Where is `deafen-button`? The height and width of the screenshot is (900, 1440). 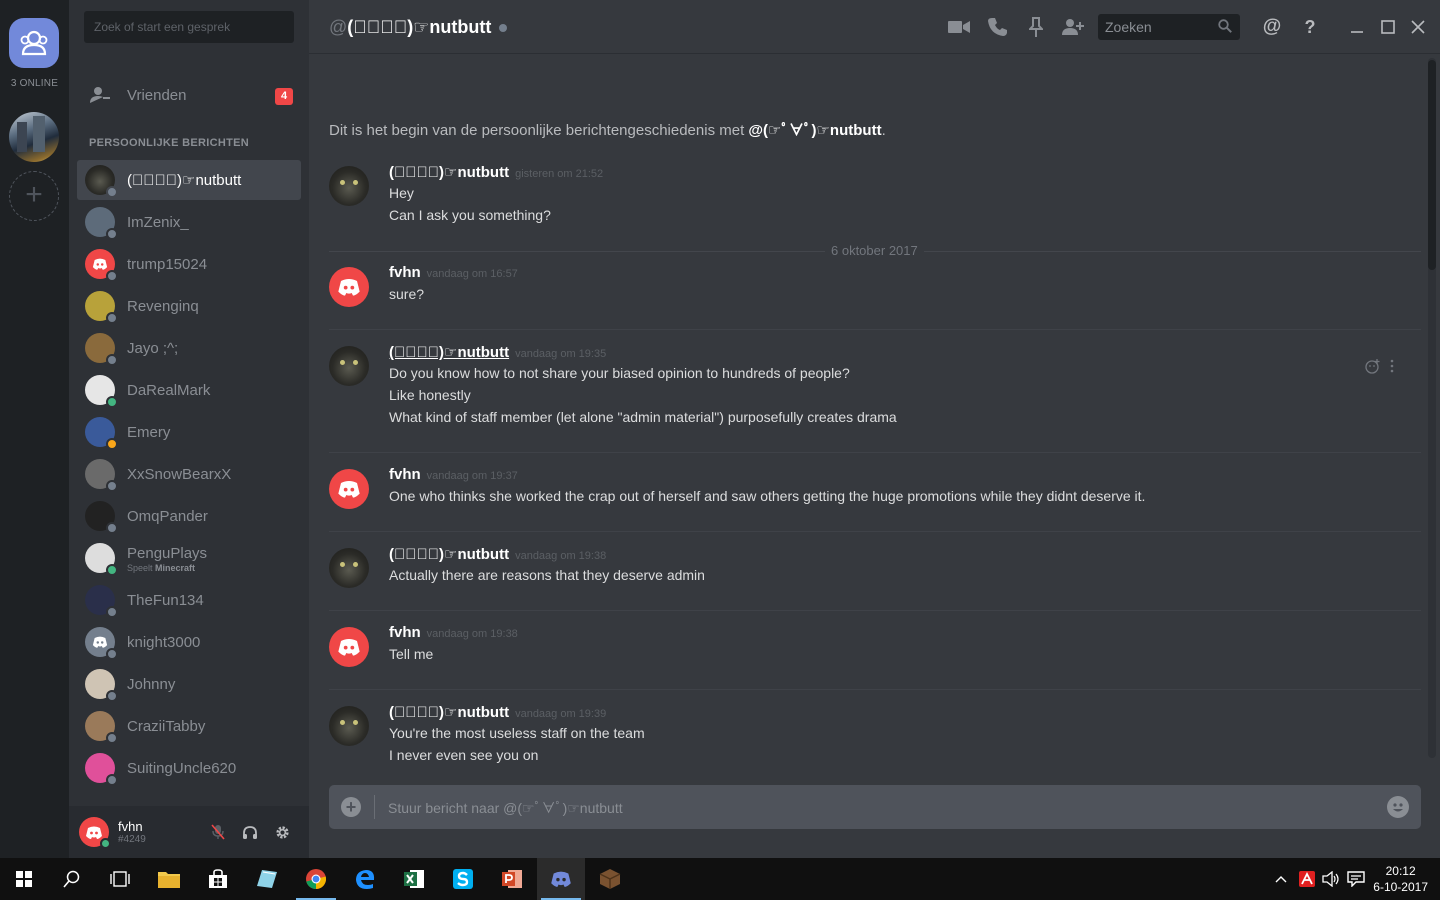
deafen-button is located at coordinates (250, 832).